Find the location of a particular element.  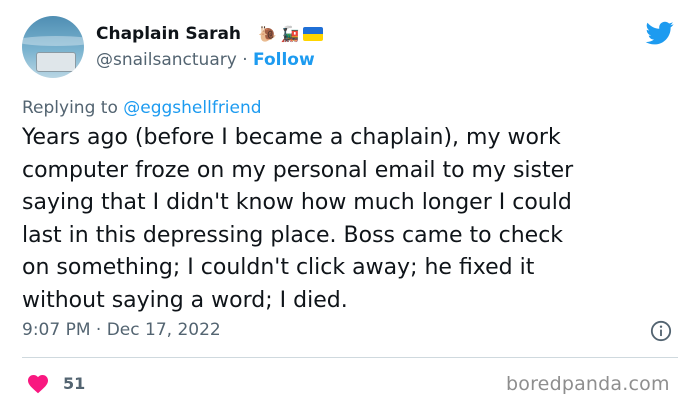

divider is located at coordinates (350, 357).